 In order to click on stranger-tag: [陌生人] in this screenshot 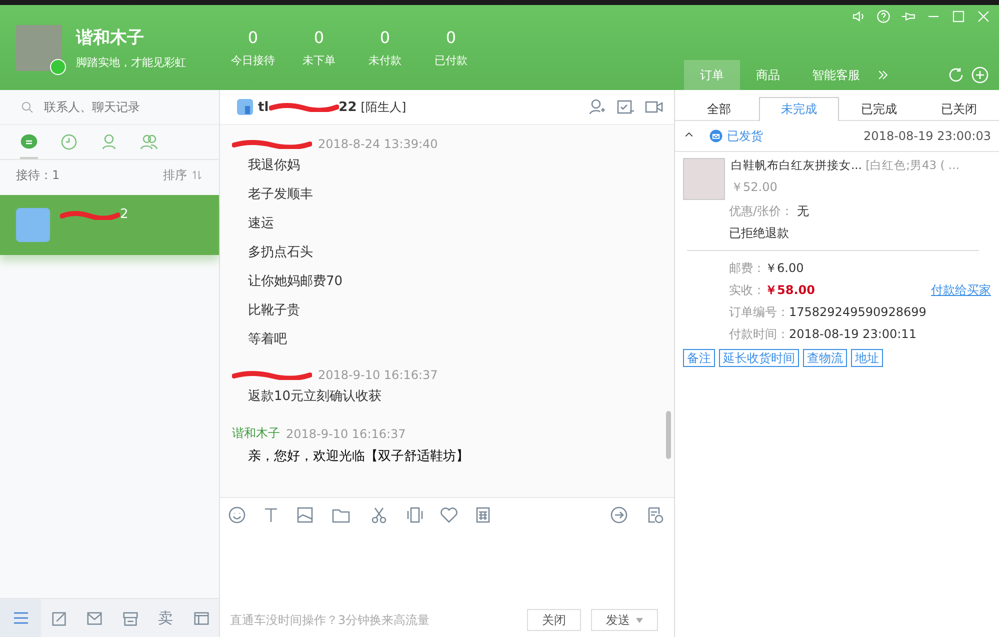, I will do `click(383, 107)`.